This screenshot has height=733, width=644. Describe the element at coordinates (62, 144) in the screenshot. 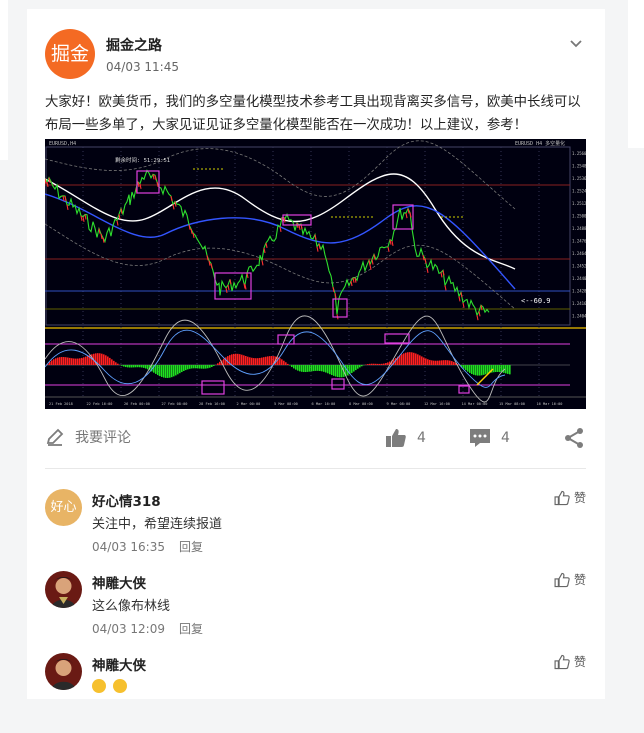

I see `chart-header-left: EURUSD,H4` at that location.